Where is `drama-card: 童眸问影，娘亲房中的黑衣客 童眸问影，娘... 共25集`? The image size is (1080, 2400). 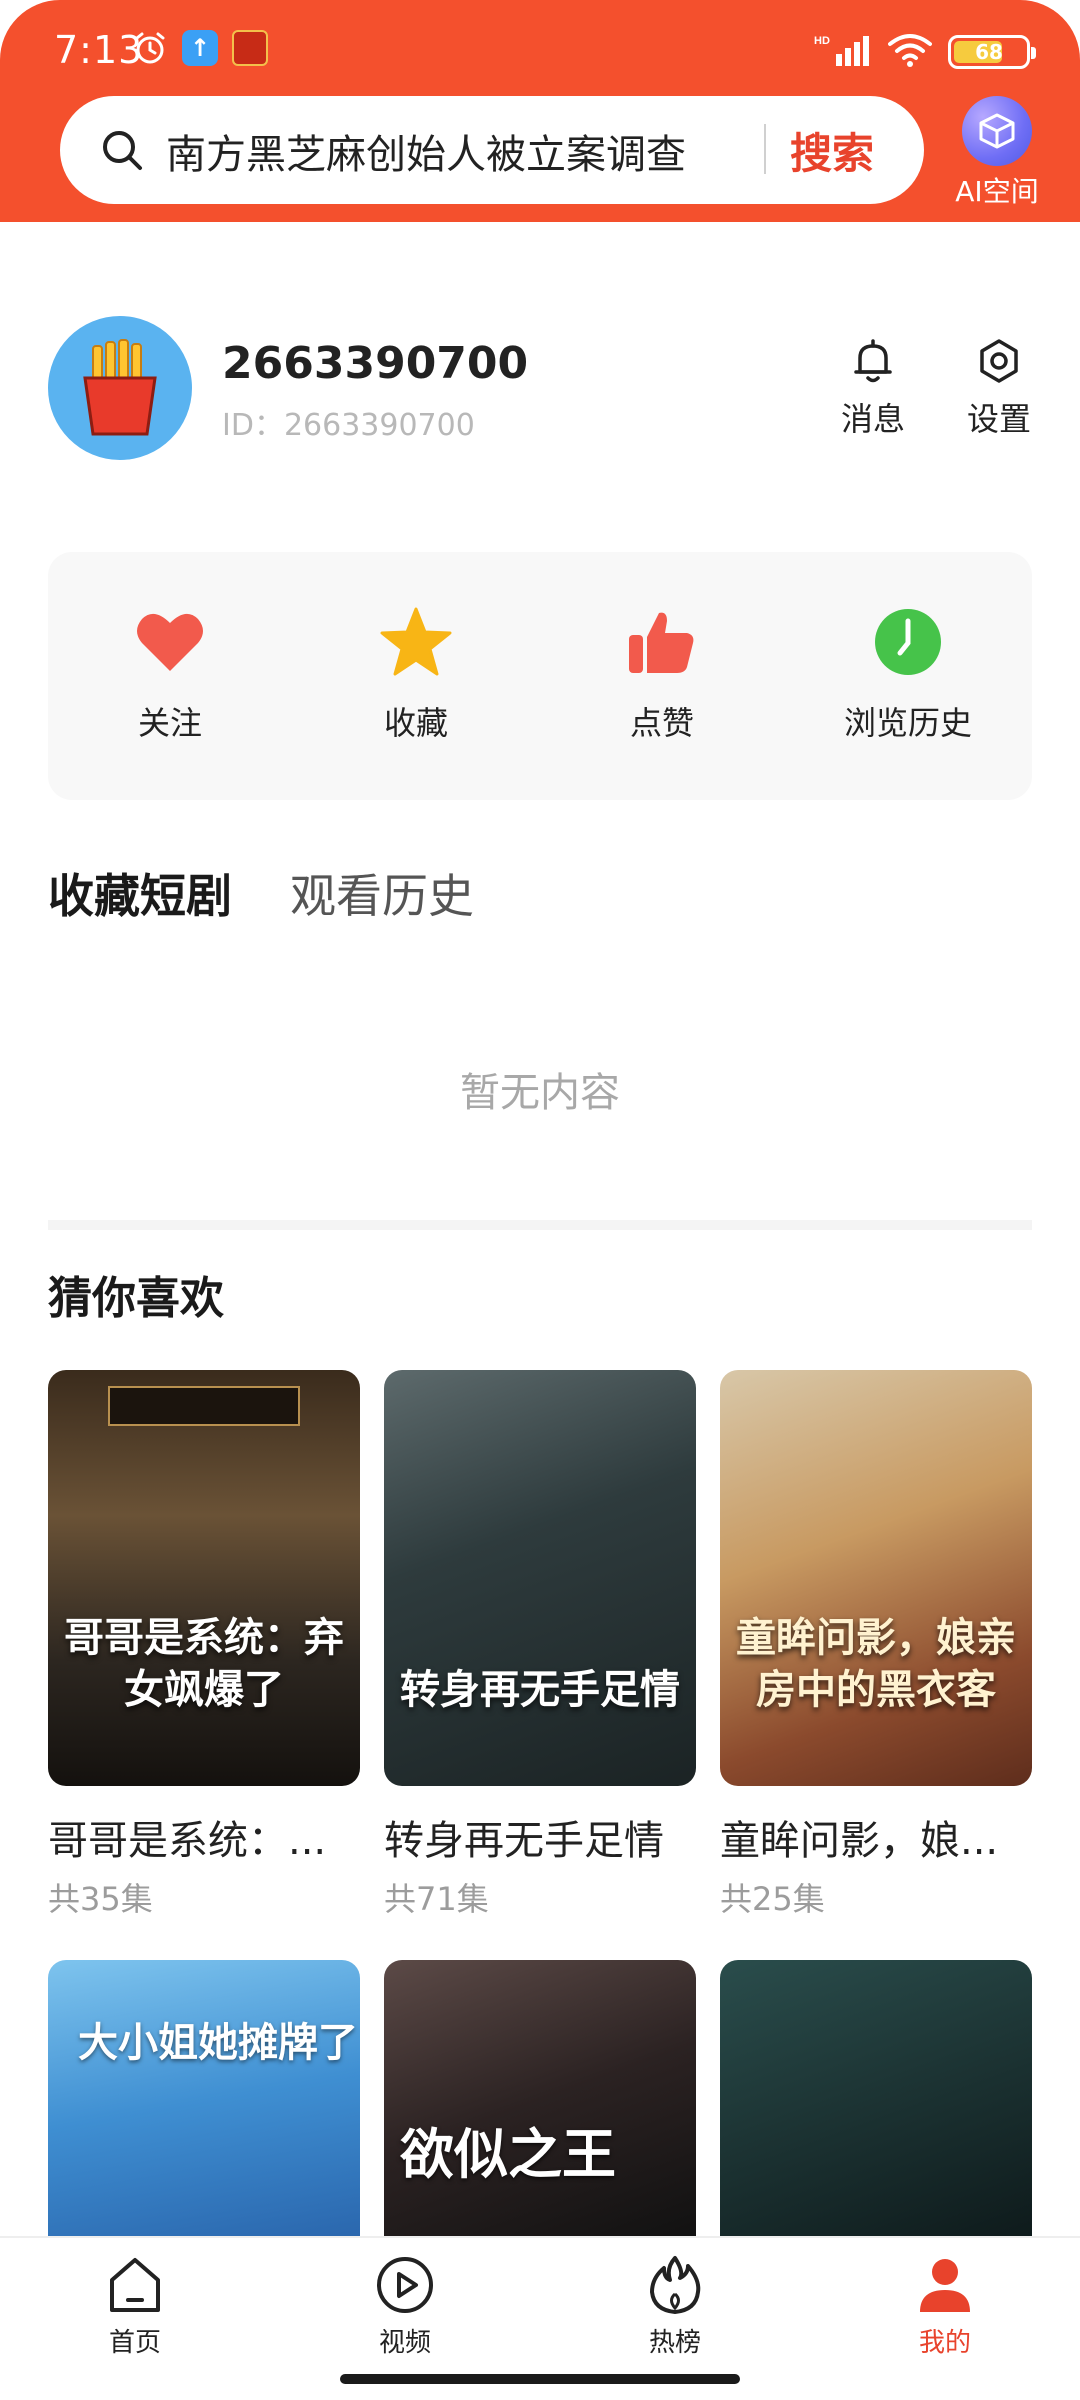 drama-card: 童眸问影，娘亲房中的黑衣客 童眸问影，娘... 共25集 is located at coordinates (876, 1645).